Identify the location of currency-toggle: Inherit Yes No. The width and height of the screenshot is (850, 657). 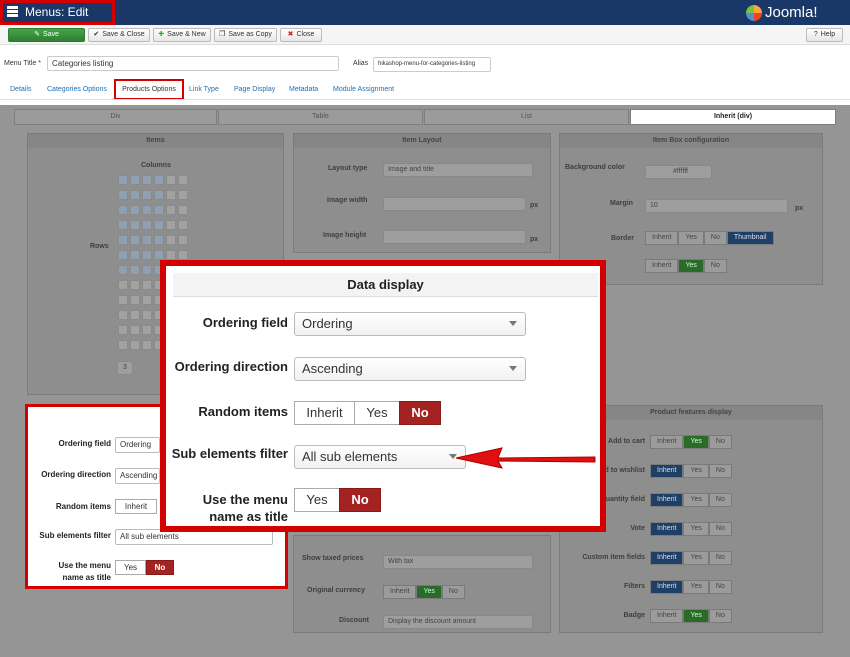
(424, 592).